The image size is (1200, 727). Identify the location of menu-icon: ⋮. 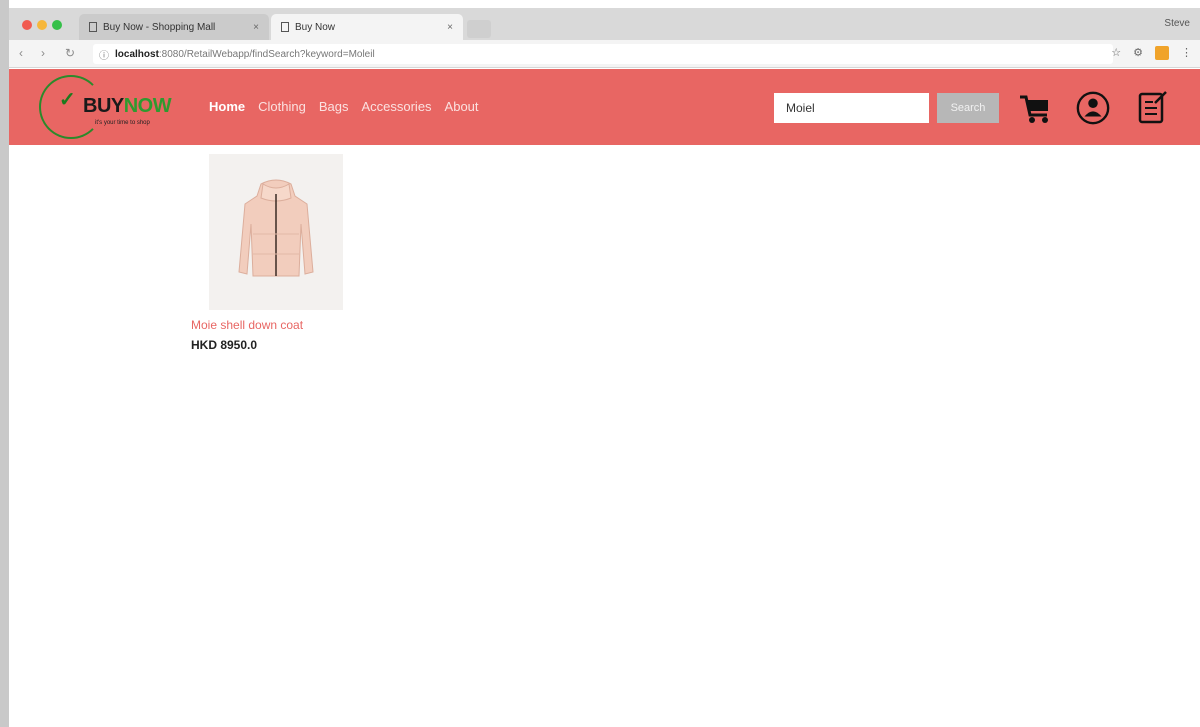
(1186, 53).